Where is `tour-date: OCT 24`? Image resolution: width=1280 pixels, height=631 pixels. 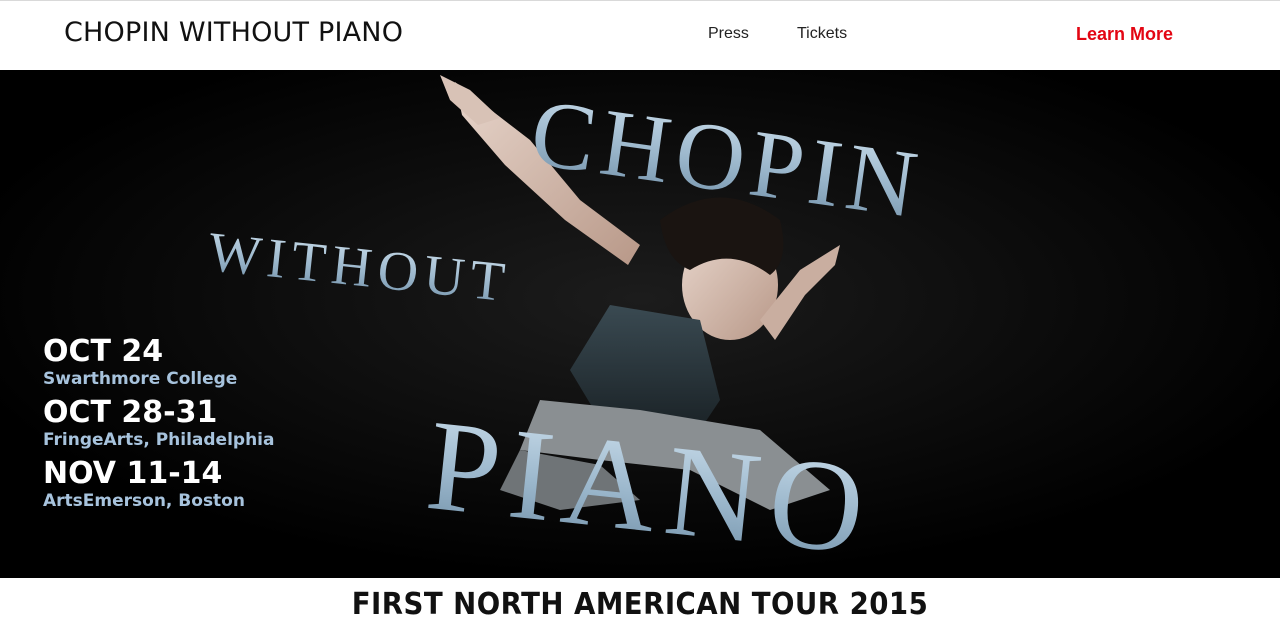
tour-date: OCT 24 is located at coordinates (103, 351).